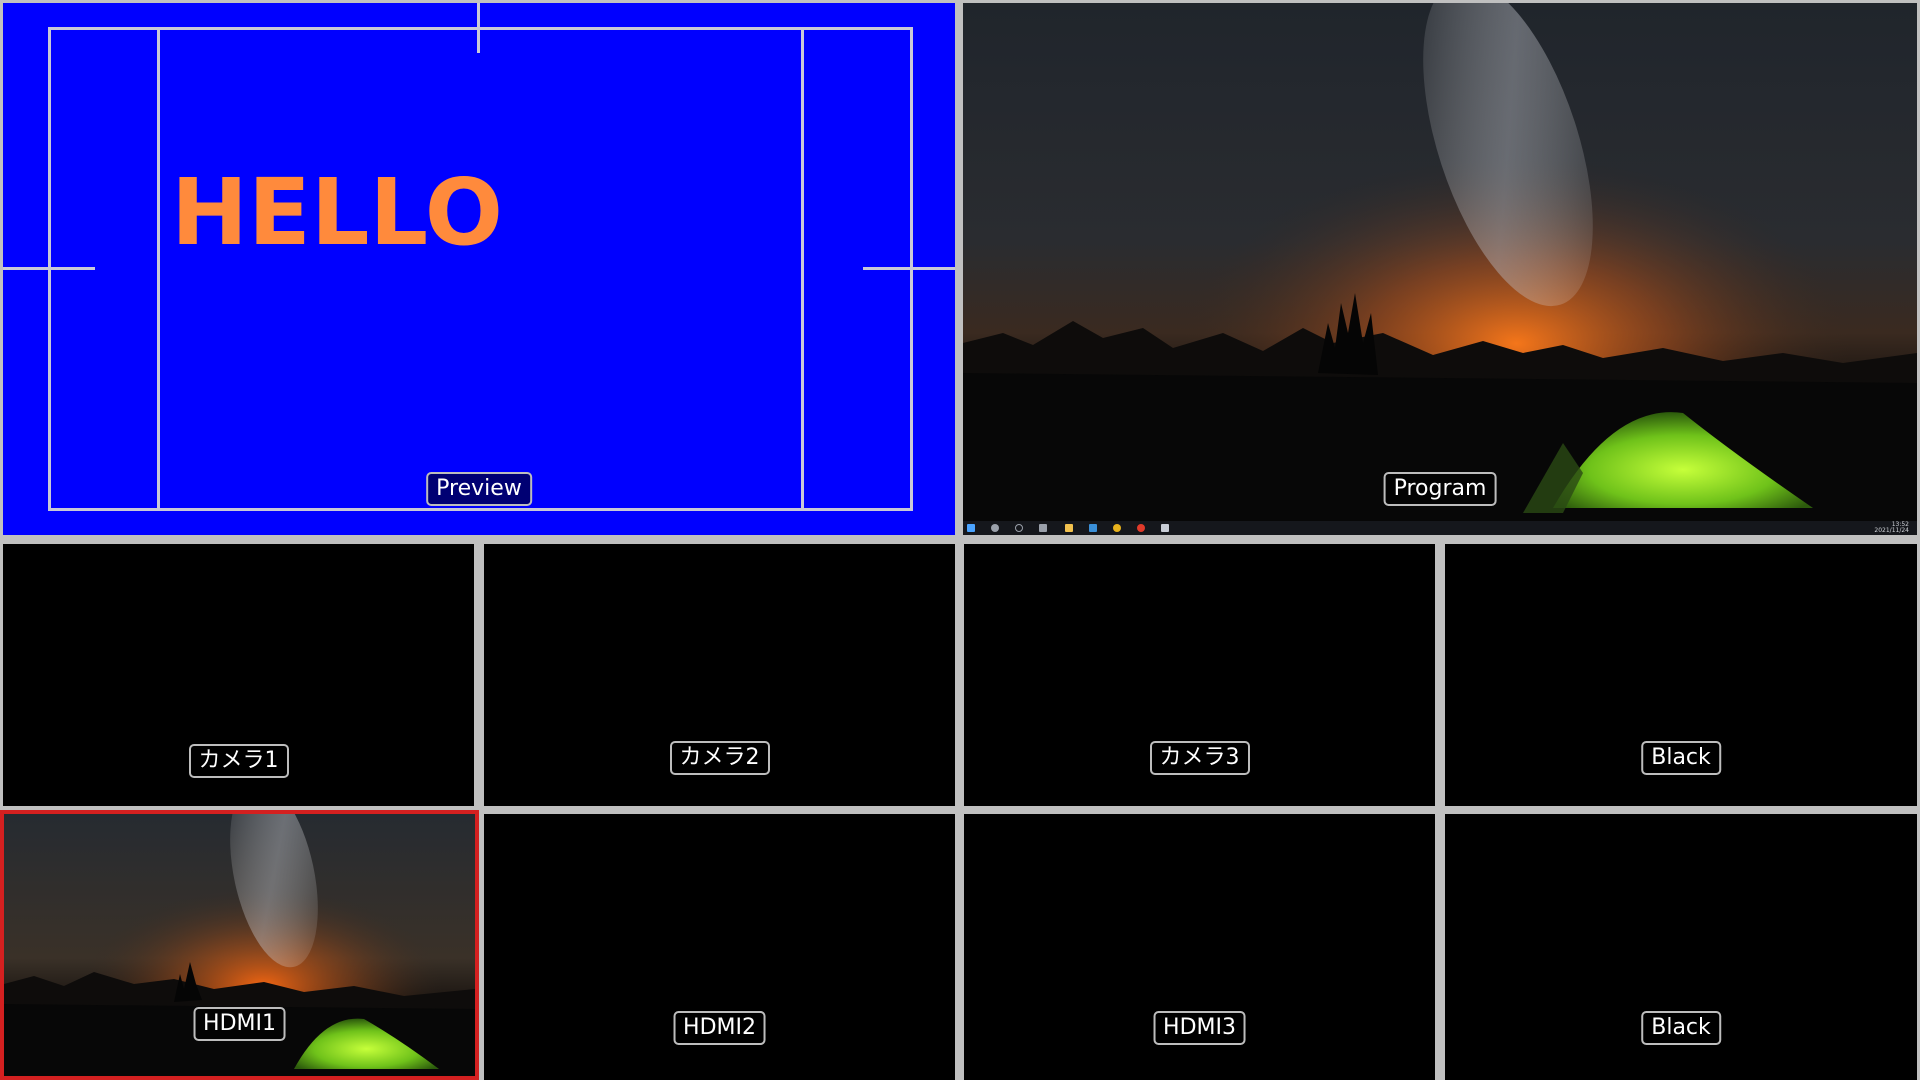 The image size is (1920, 1080). What do you see at coordinates (479, 489) in the screenshot?
I see `preview-label: Preview` at bounding box center [479, 489].